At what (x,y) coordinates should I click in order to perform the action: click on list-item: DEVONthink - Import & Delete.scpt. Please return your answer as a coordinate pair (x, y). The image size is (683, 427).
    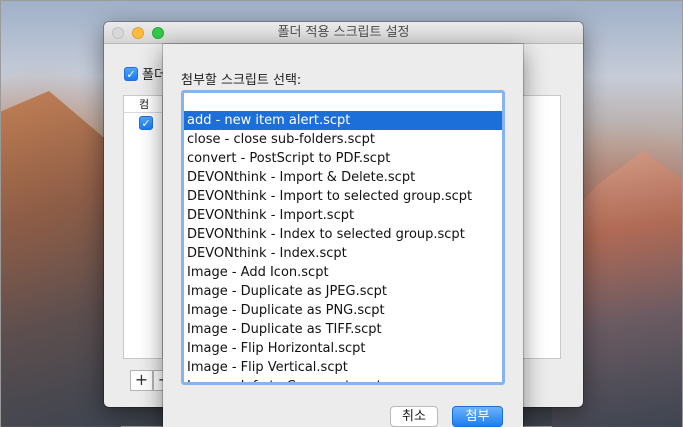
    Looking at the image, I should click on (343, 177).